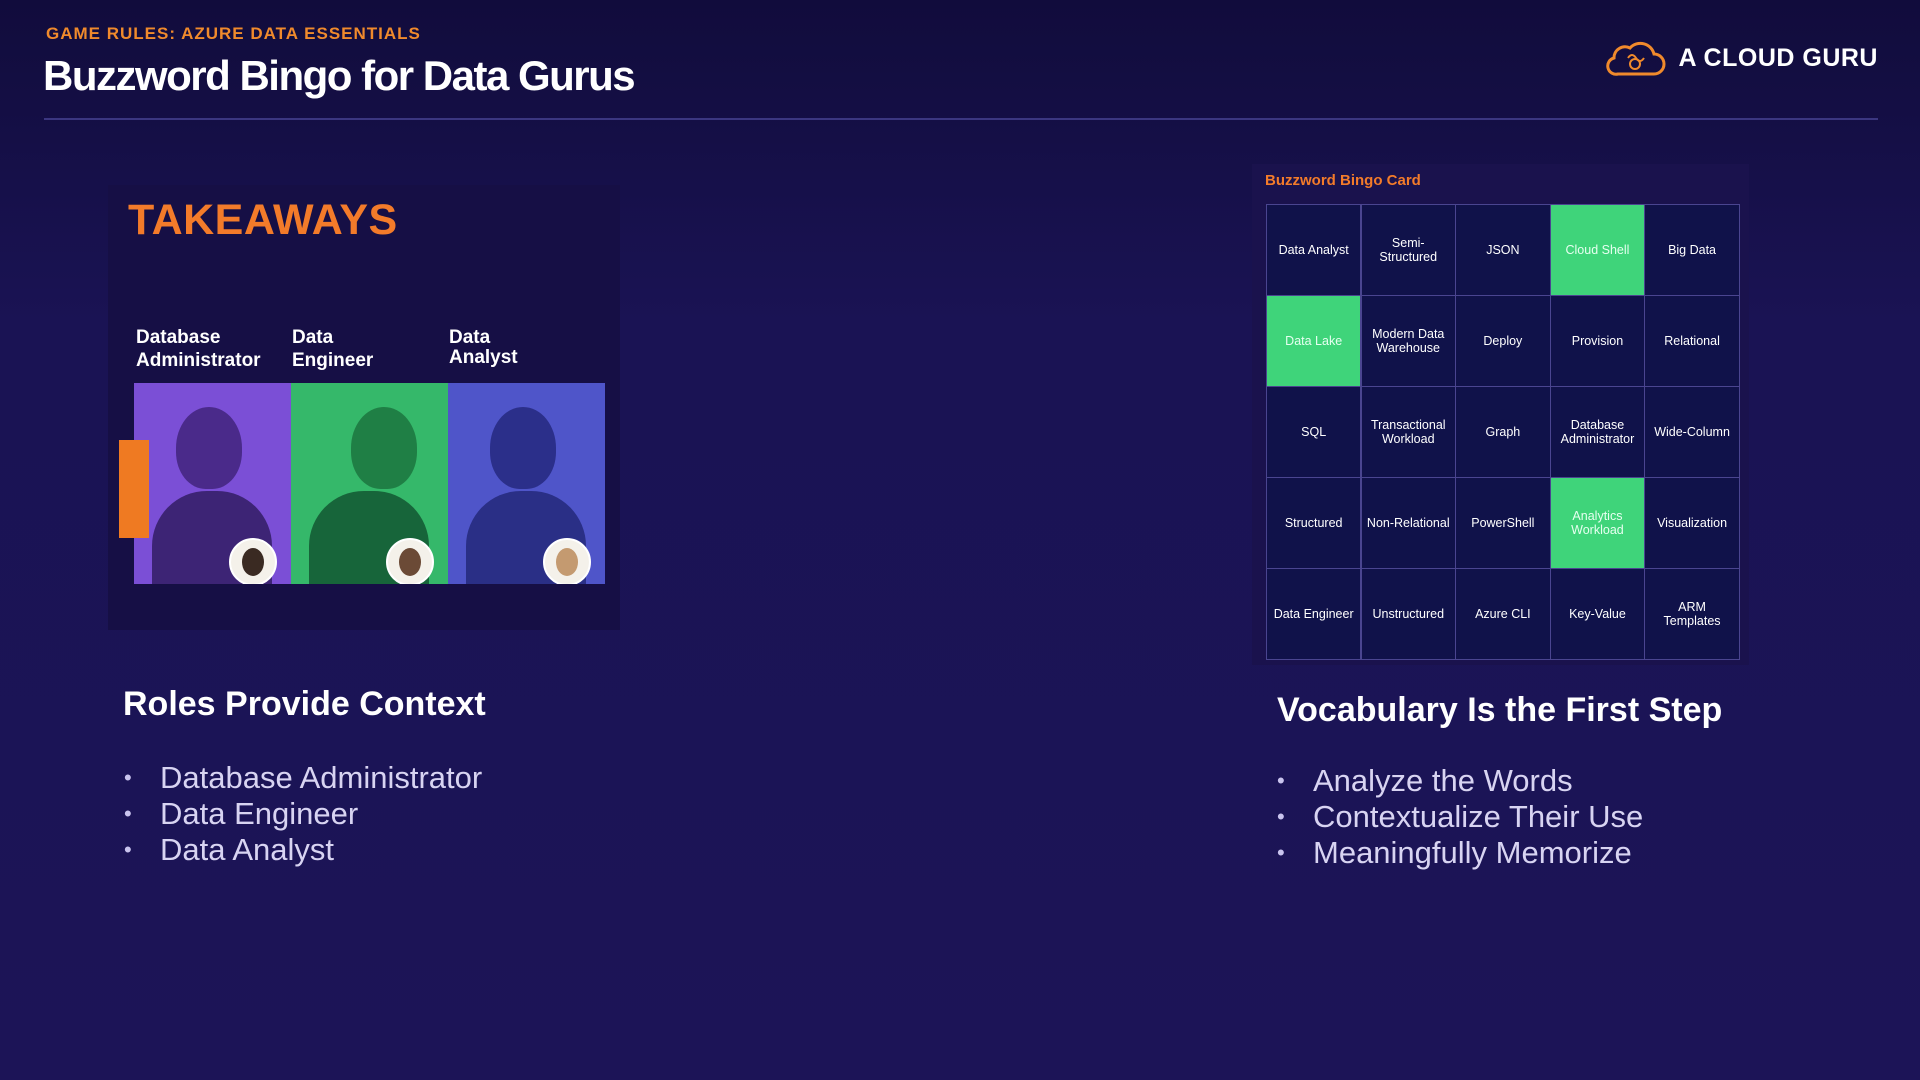 This screenshot has height=1080, width=1920. Describe the element at coordinates (1692, 341) in the screenshot. I see `bingo-cell: Relational` at that location.